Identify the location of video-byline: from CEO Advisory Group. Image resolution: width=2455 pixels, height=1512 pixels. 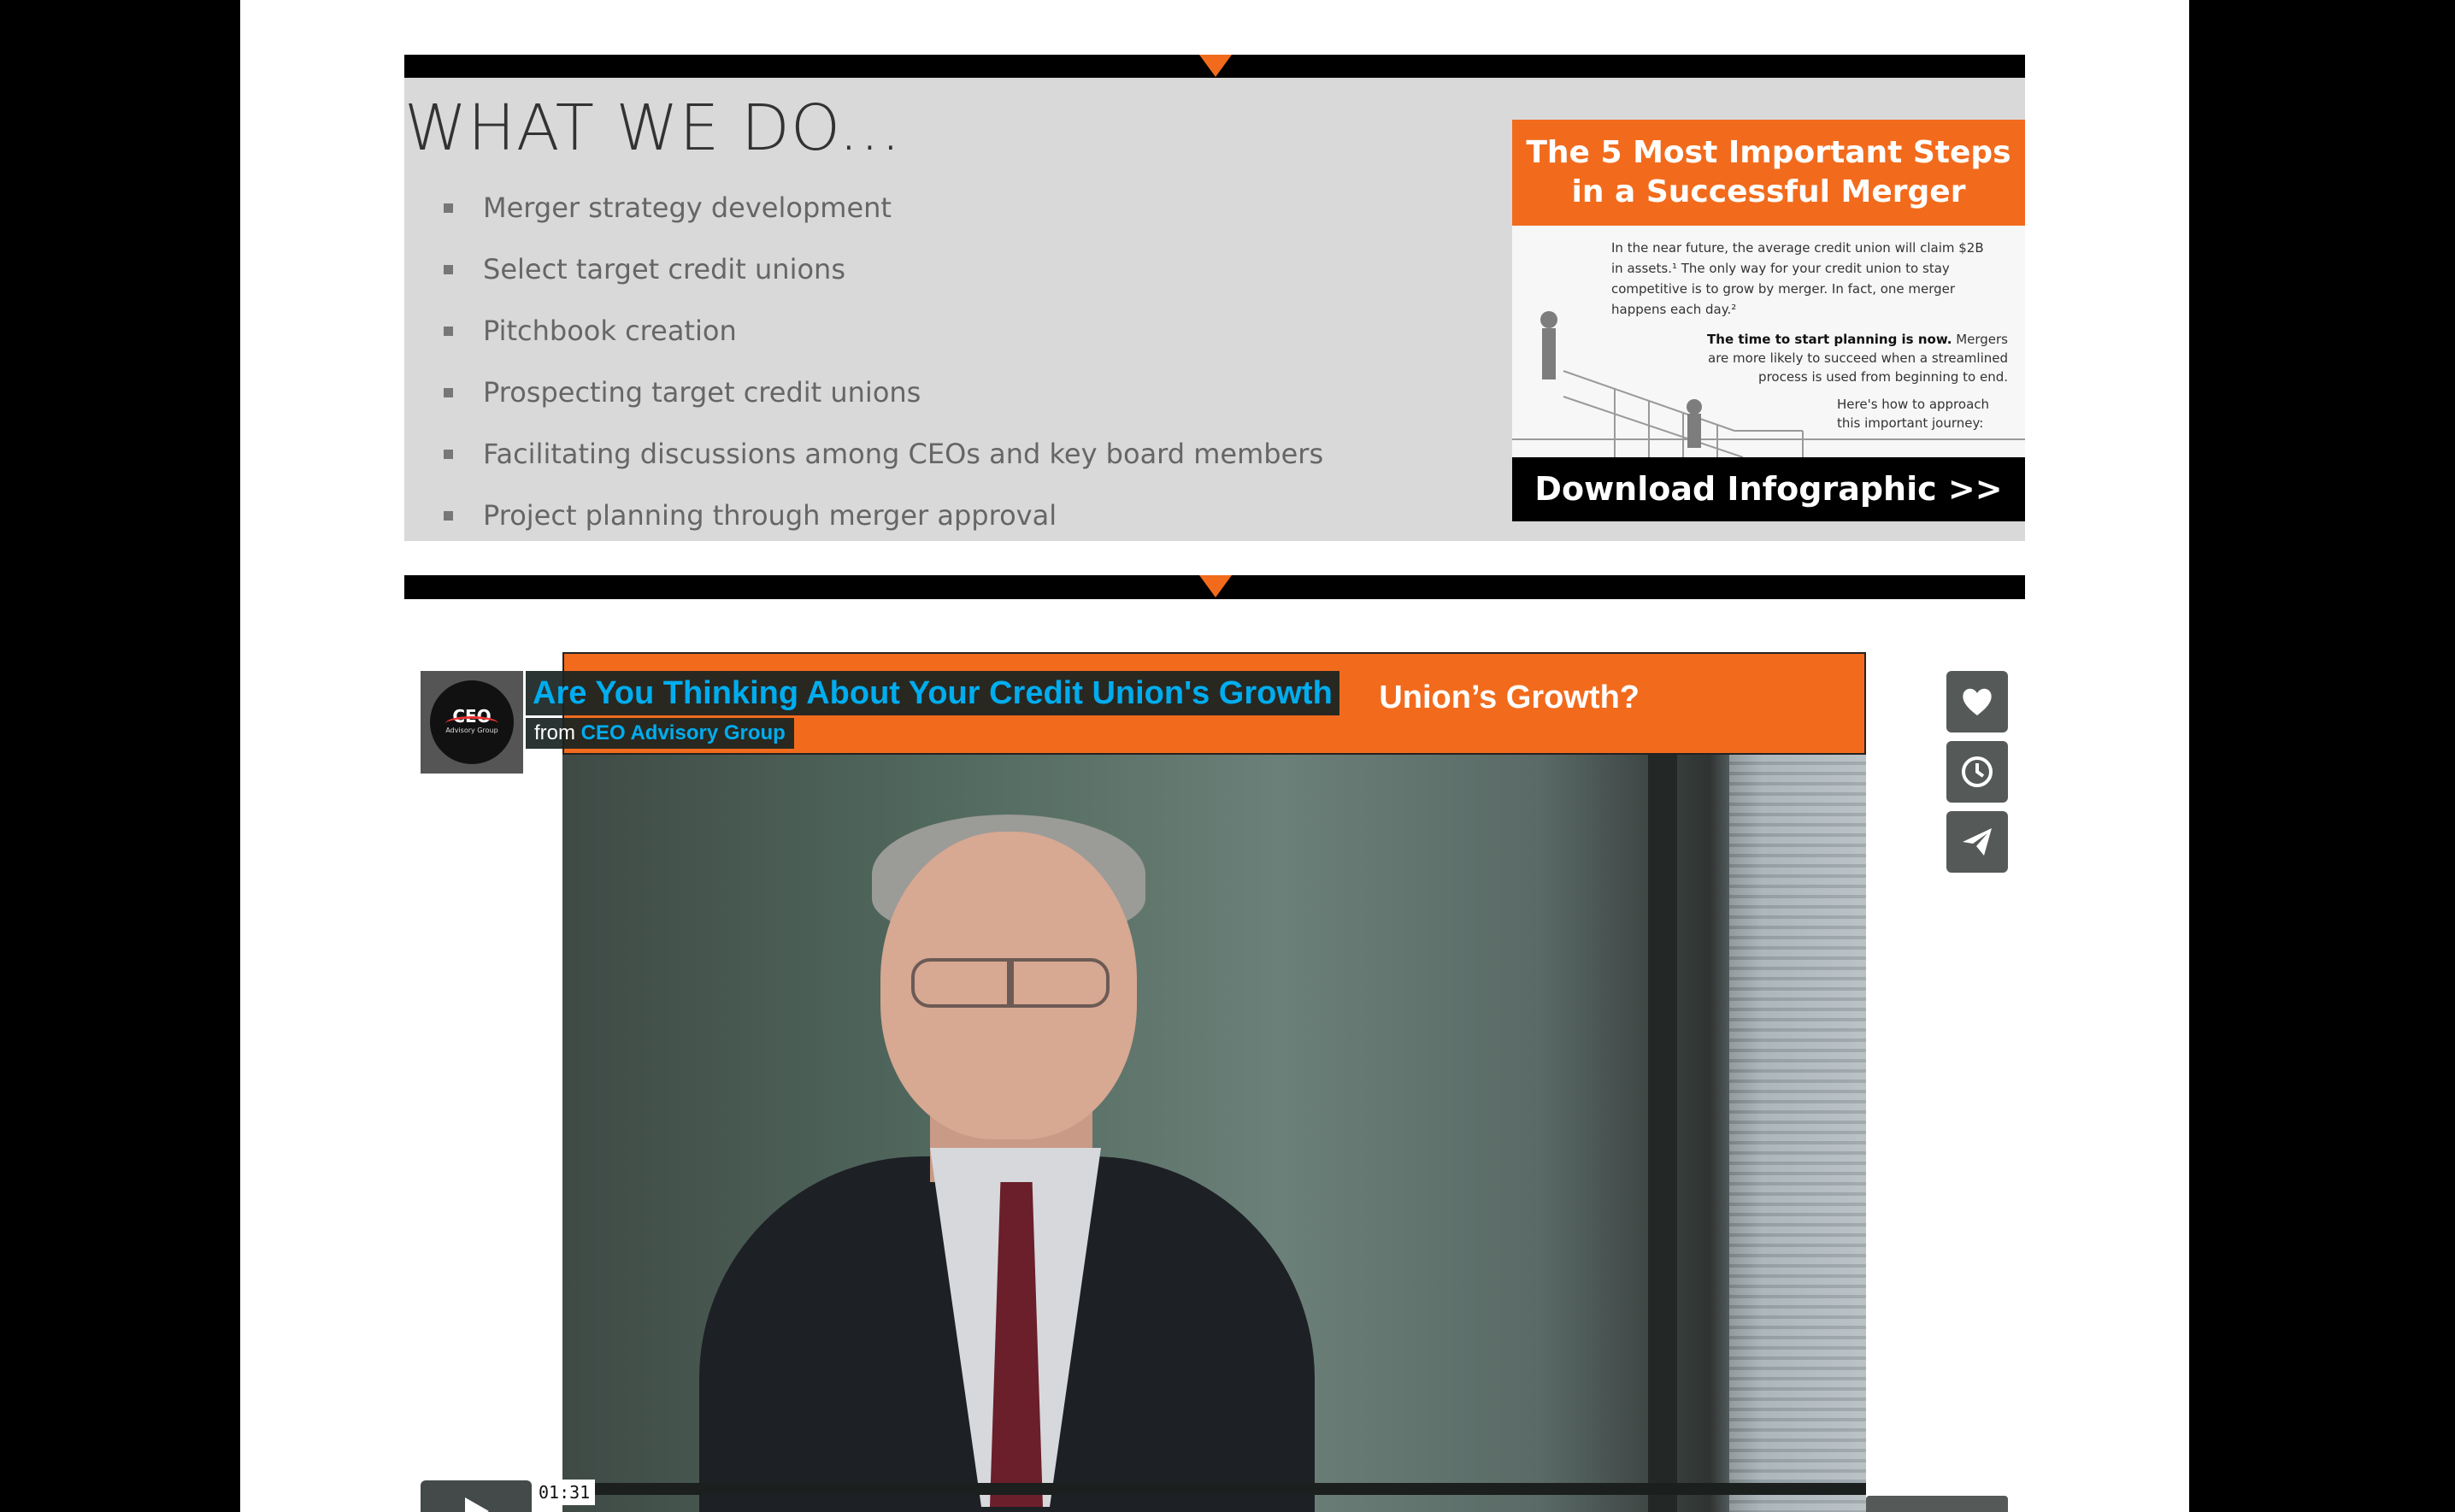
(660, 733).